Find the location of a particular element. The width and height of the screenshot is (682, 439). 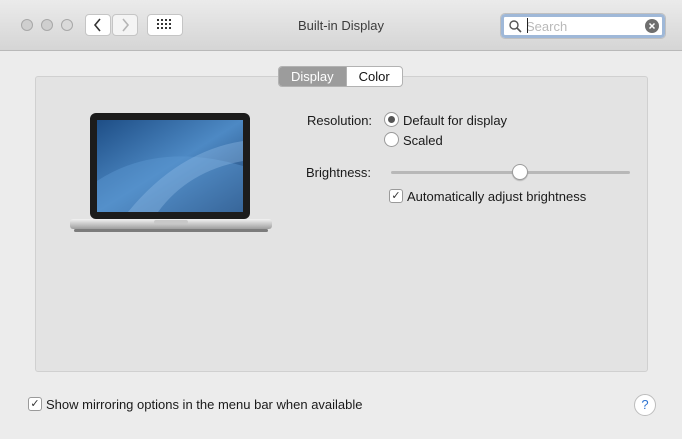

clear-search-icon is located at coordinates (652, 26).